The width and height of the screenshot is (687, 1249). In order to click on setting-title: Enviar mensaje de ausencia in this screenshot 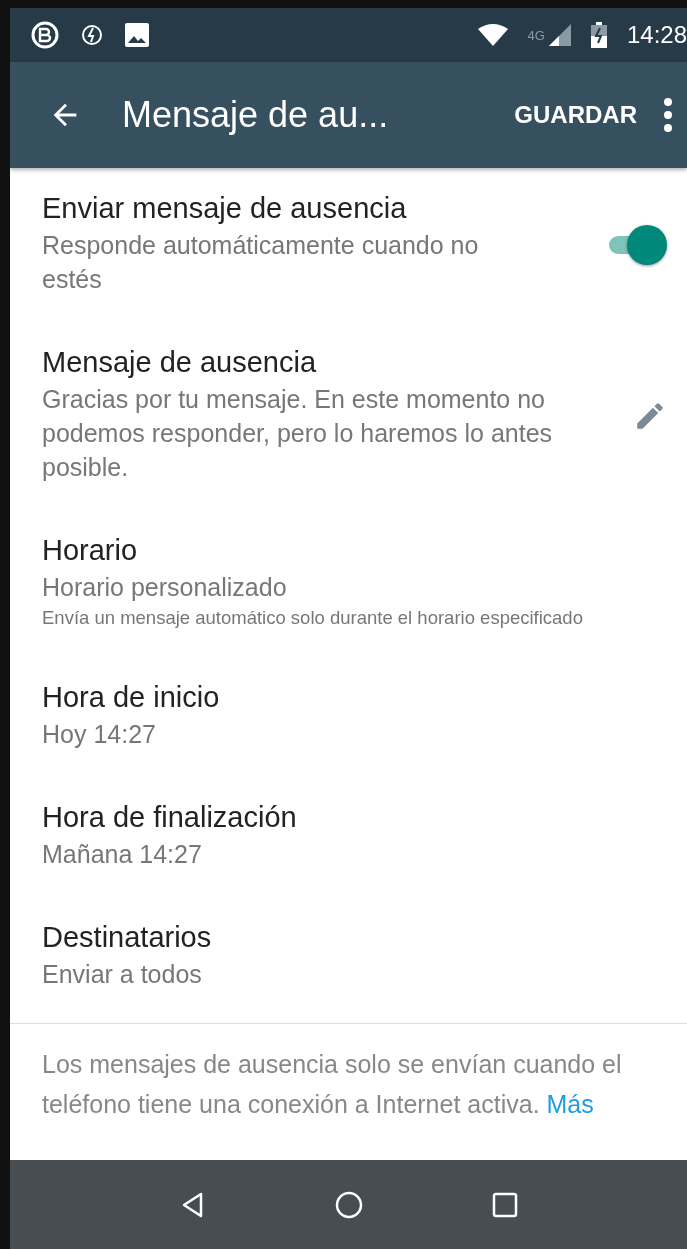, I will do `click(293, 208)`.